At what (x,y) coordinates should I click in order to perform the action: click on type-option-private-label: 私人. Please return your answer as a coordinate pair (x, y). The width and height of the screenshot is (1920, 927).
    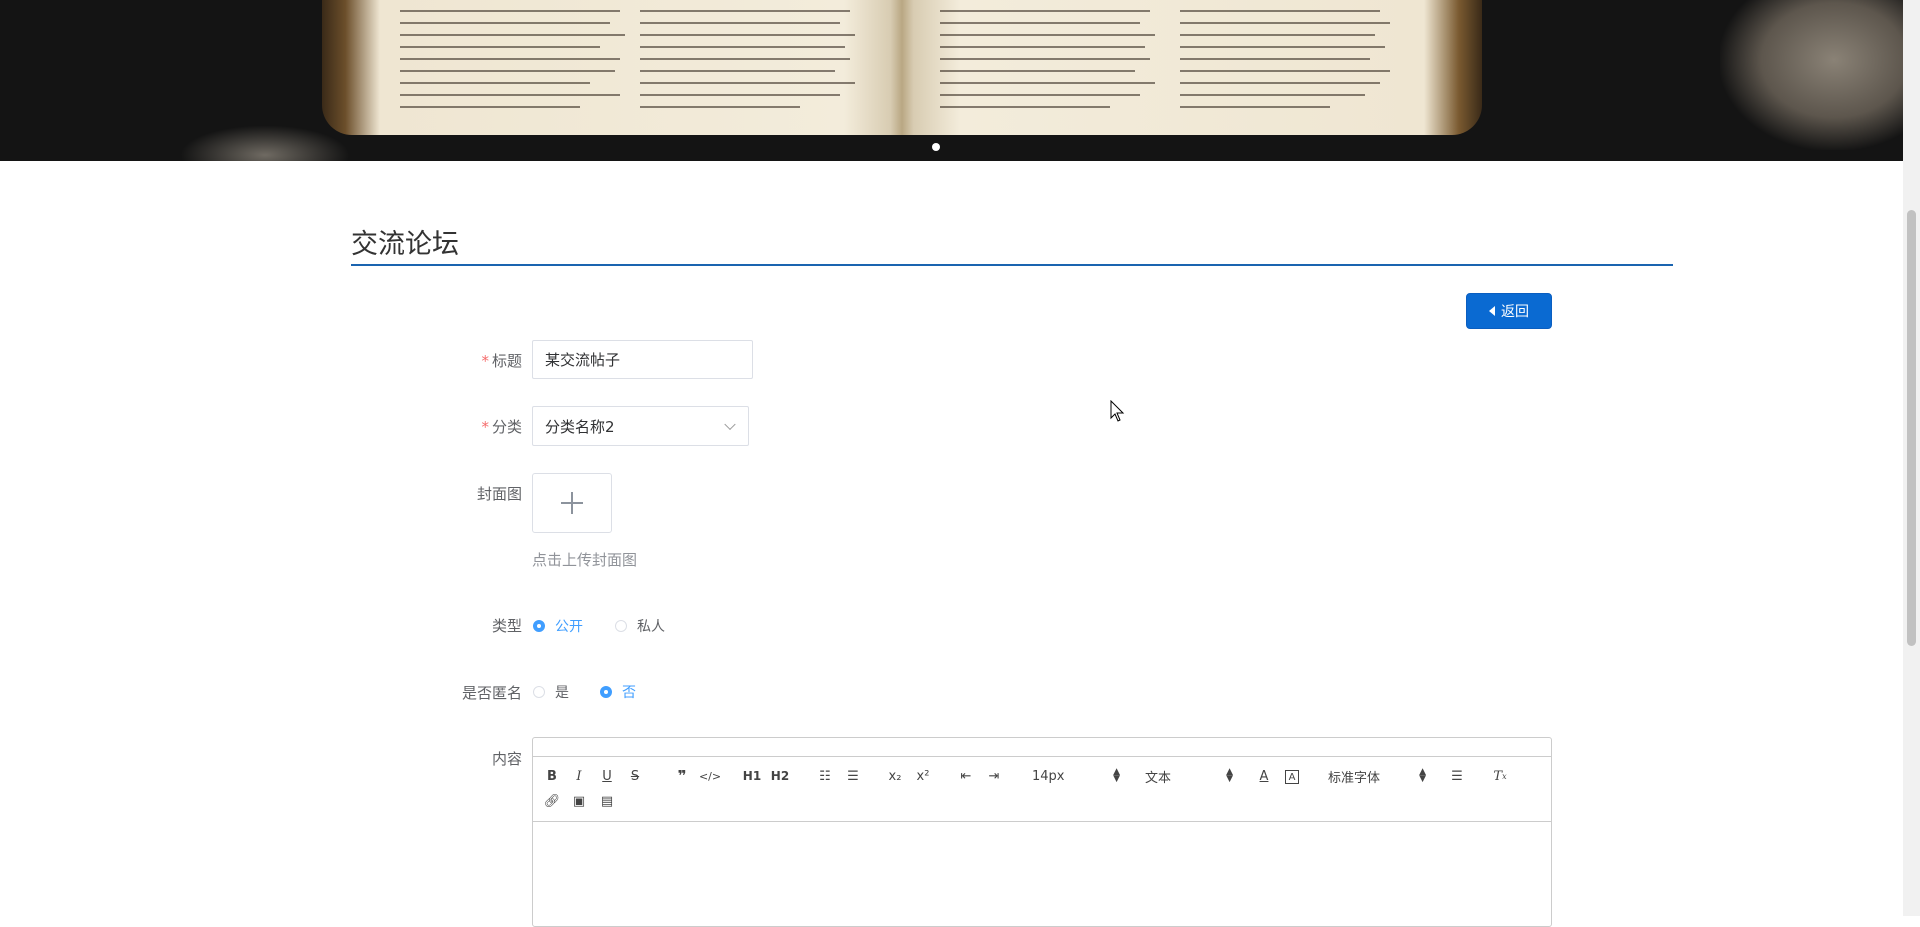
    Looking at the image, I should click on (651, 627).